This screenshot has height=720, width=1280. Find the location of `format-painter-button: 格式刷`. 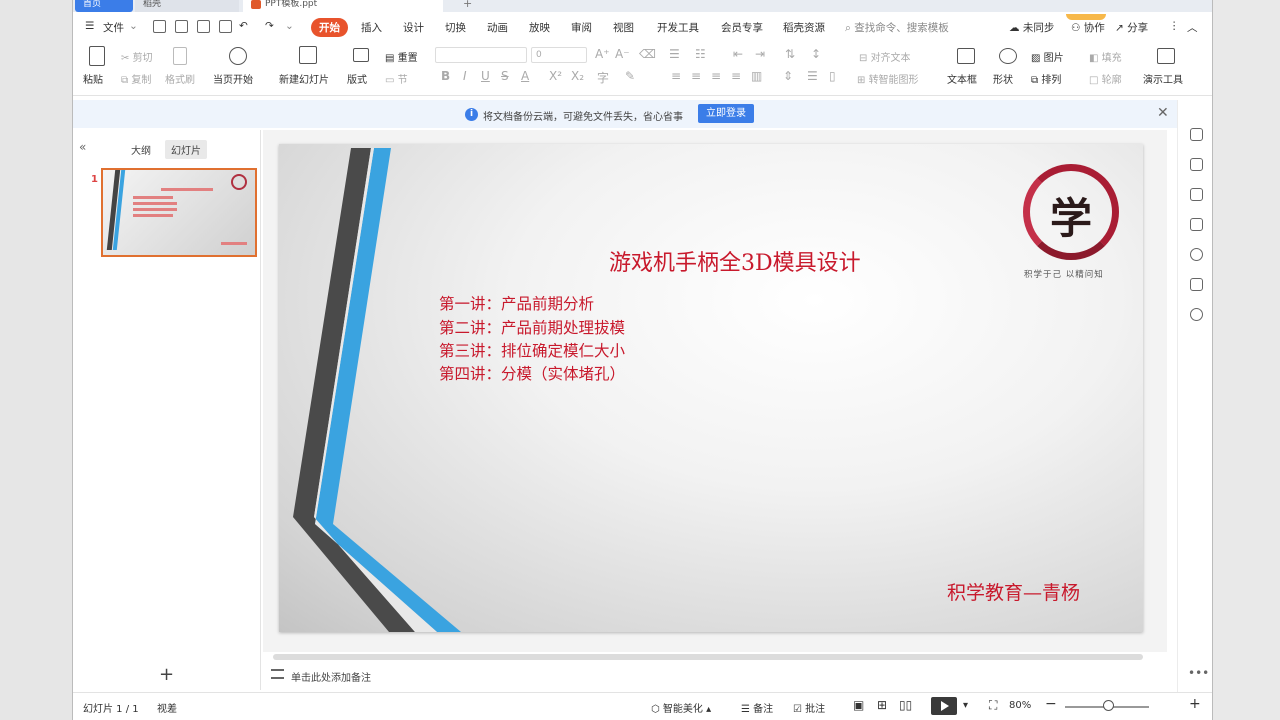

format-painter-button: 格式刷 is located at coordinates (180, 78).